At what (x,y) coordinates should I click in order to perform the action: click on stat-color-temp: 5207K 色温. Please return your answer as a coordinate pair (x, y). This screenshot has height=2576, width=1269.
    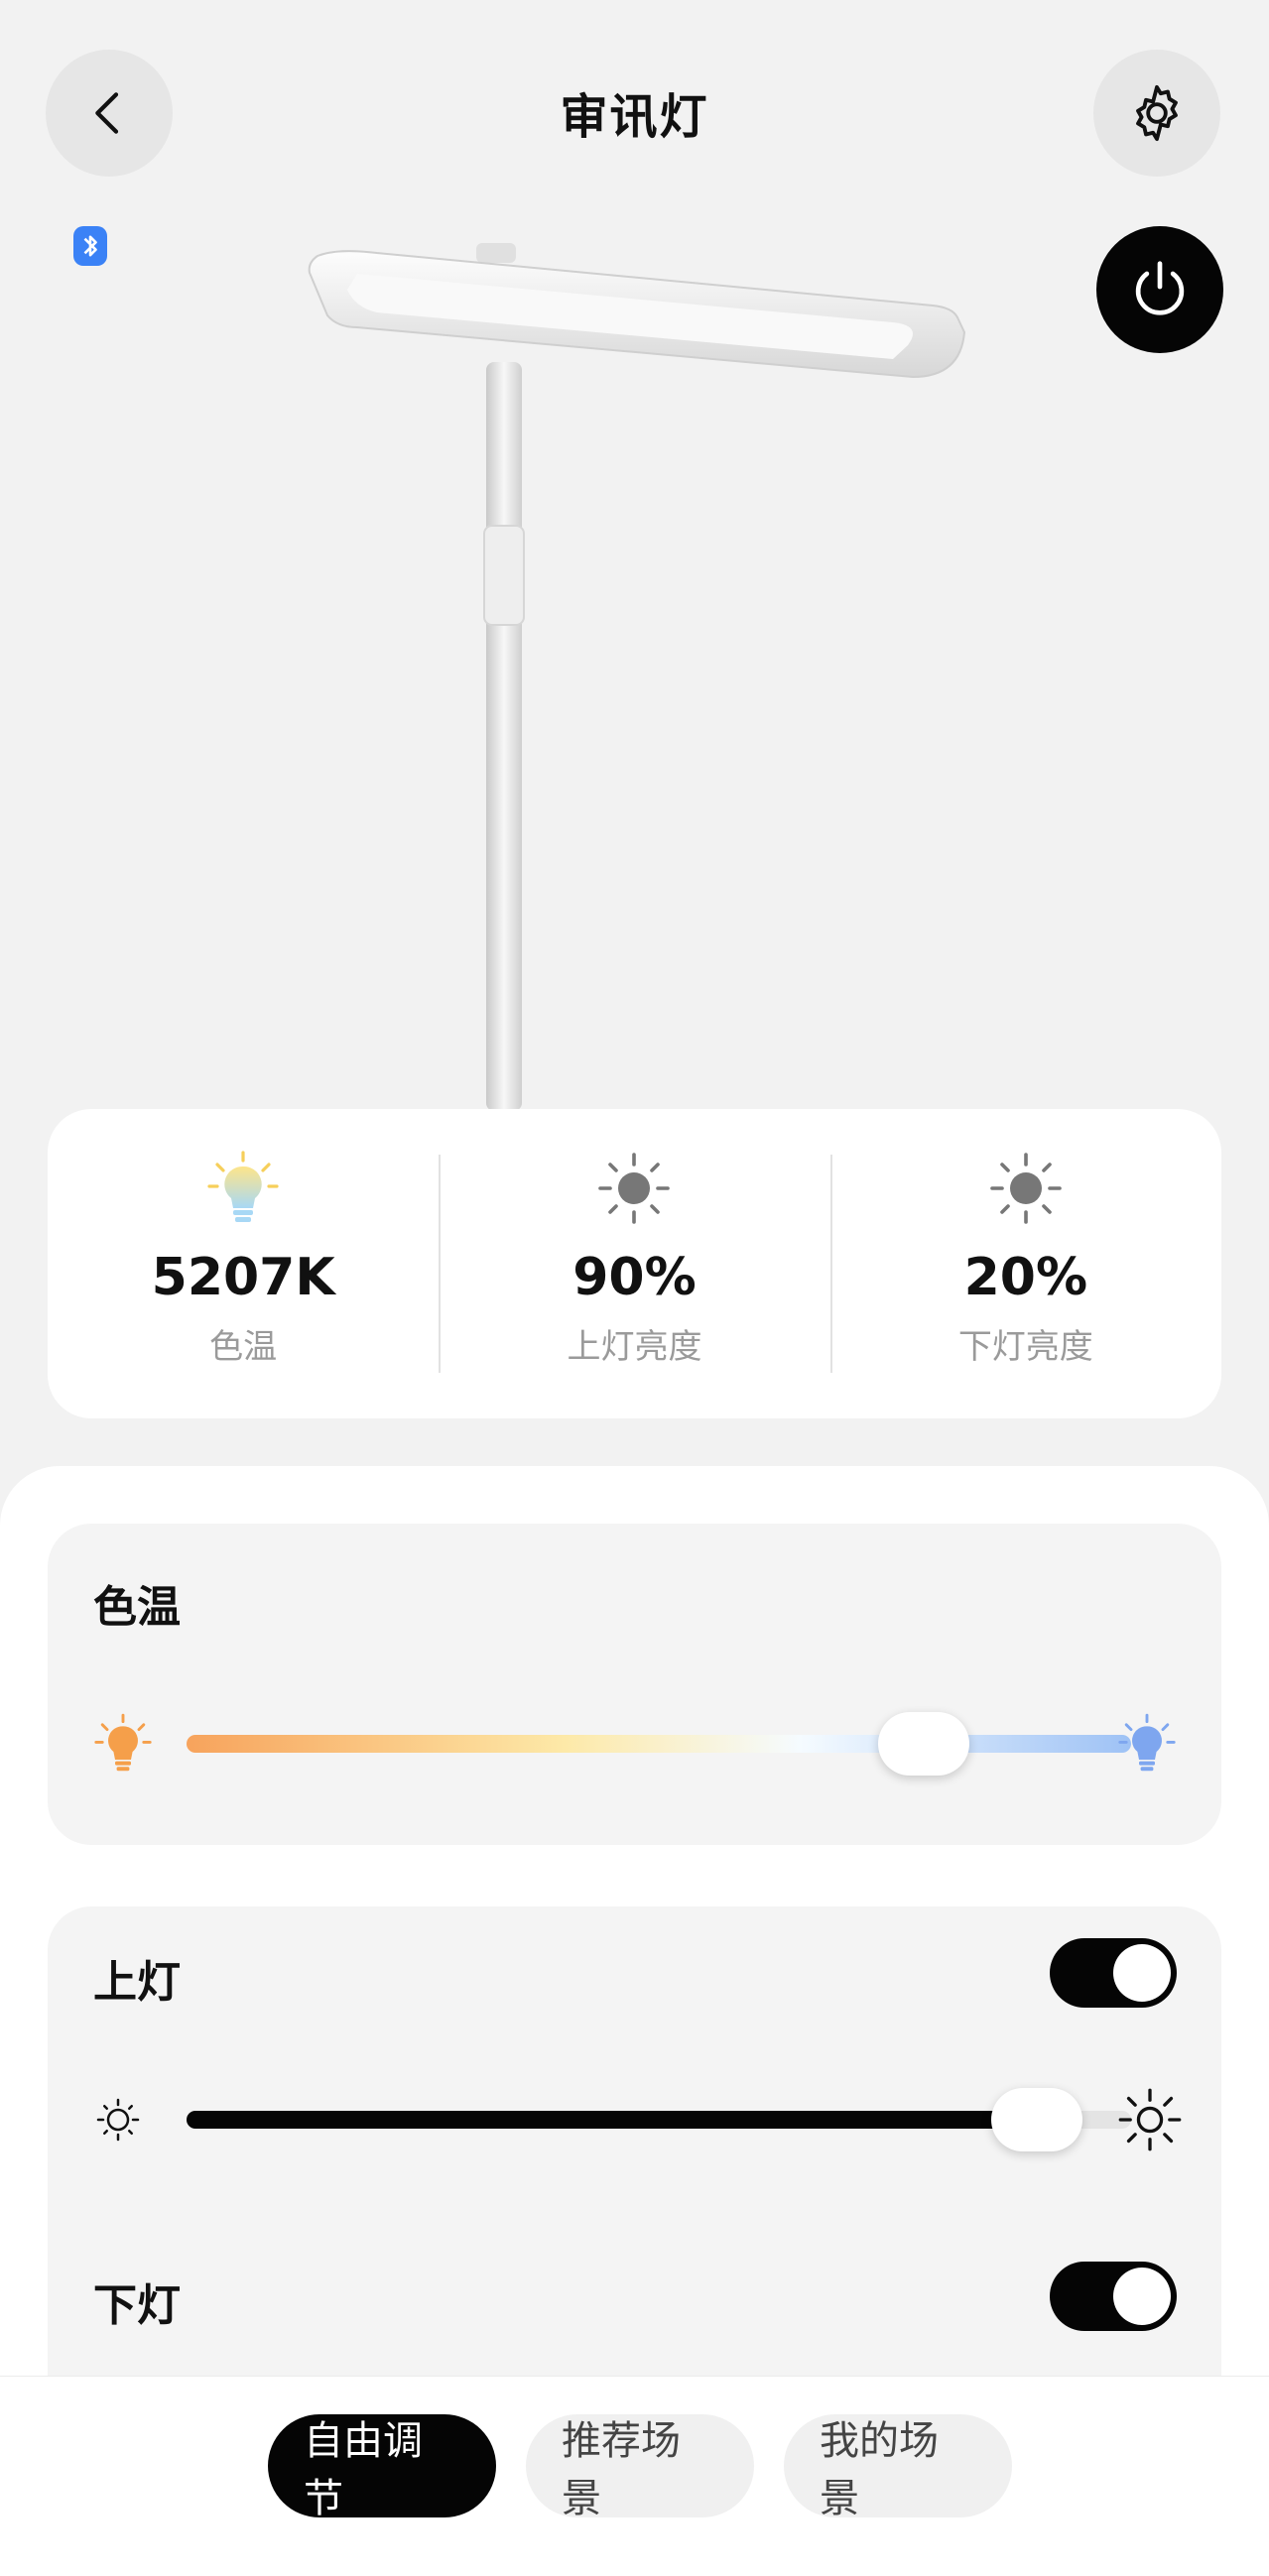
    Looking at the image, I should click on (244, 1263).